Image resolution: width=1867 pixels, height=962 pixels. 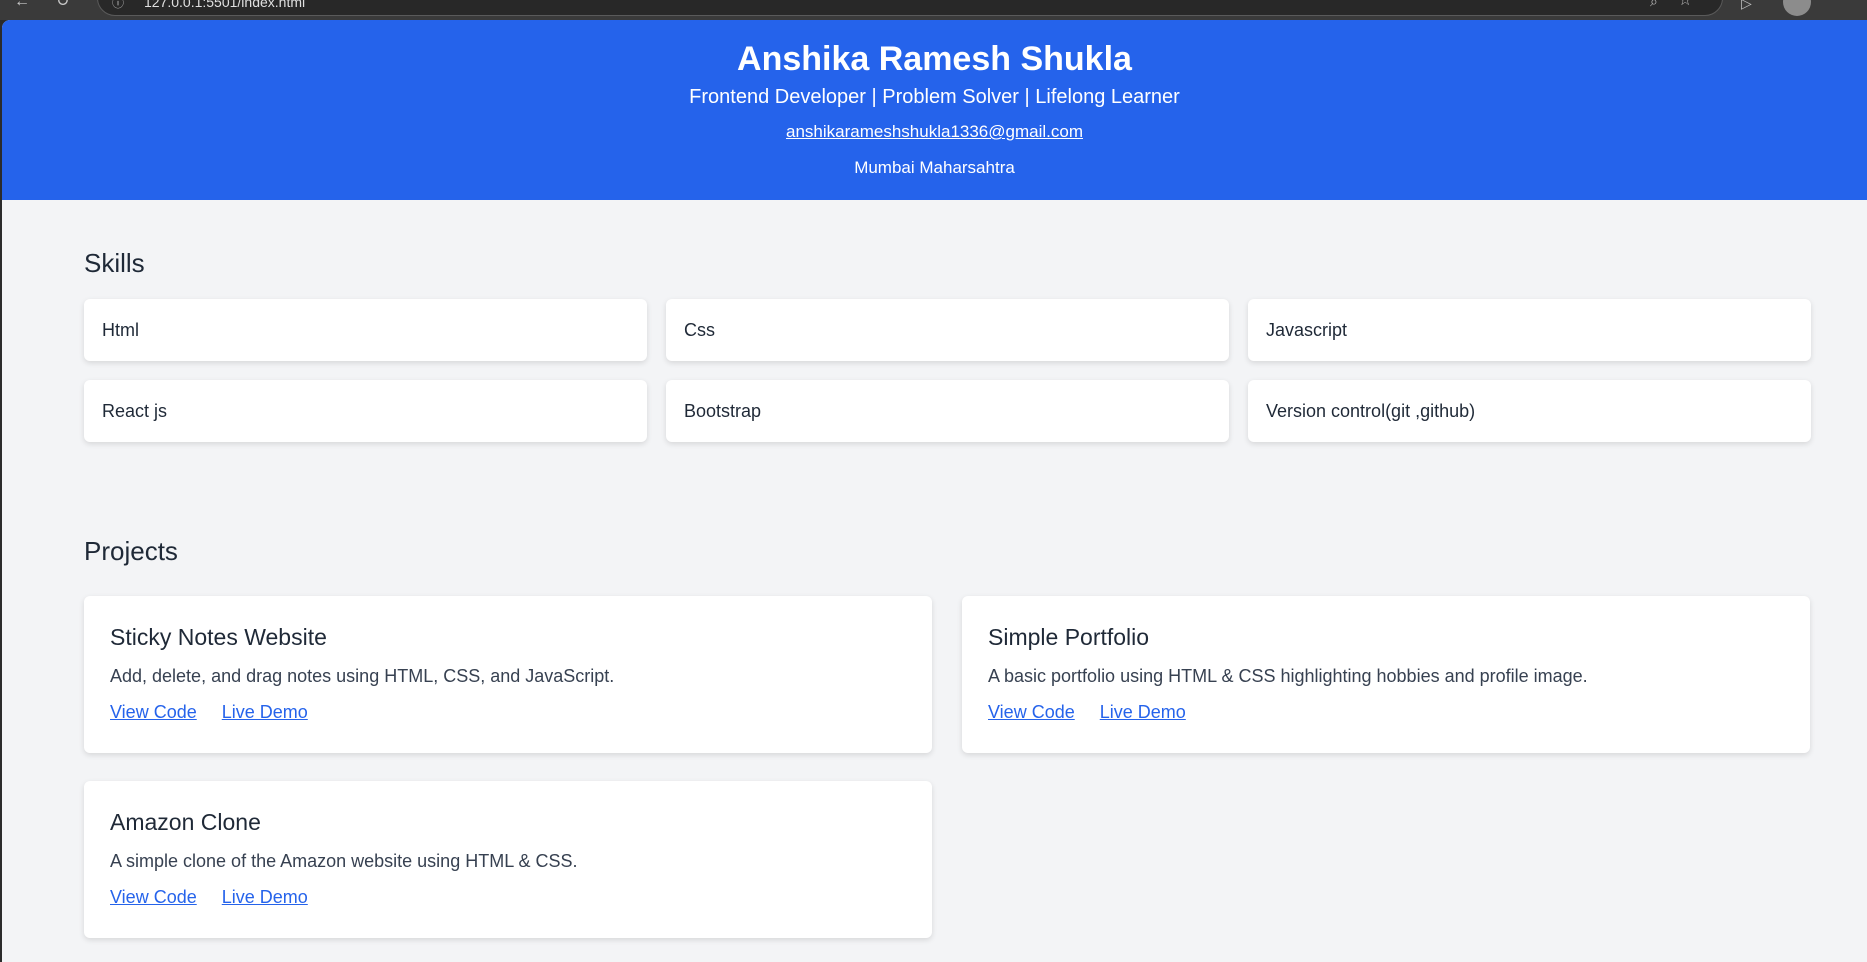 I want to click on profile-name: Anshika Ramesh Shukla, so click(x=934, y=59).